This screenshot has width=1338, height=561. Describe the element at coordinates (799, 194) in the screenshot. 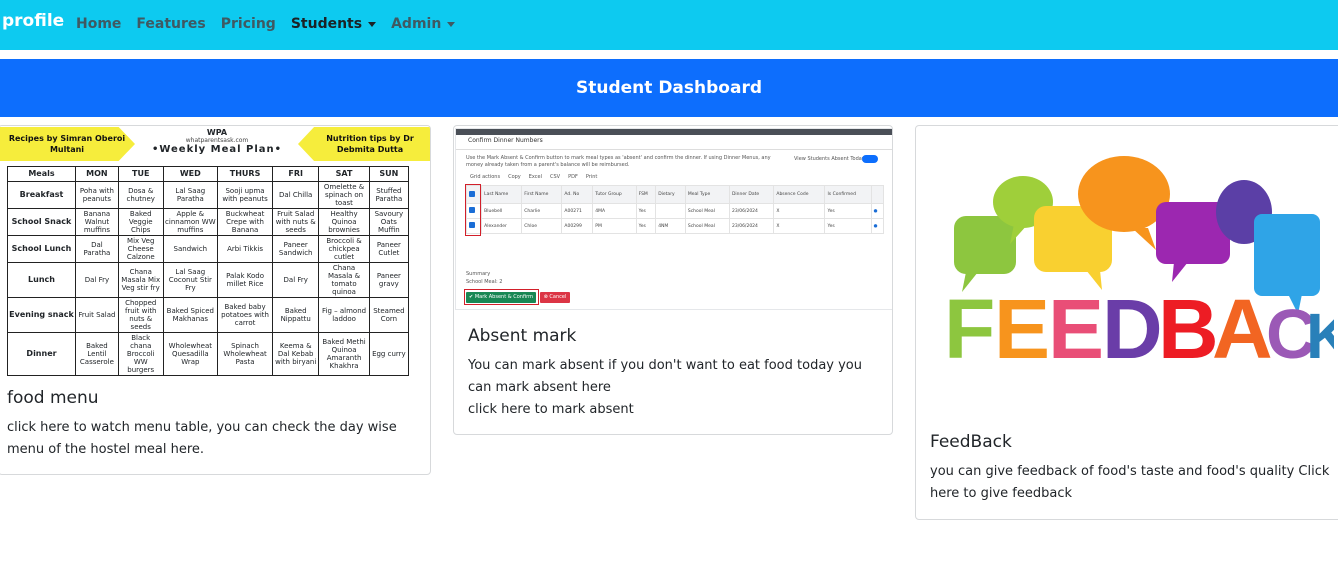

I see `grid-col: Absence Code` at that location.